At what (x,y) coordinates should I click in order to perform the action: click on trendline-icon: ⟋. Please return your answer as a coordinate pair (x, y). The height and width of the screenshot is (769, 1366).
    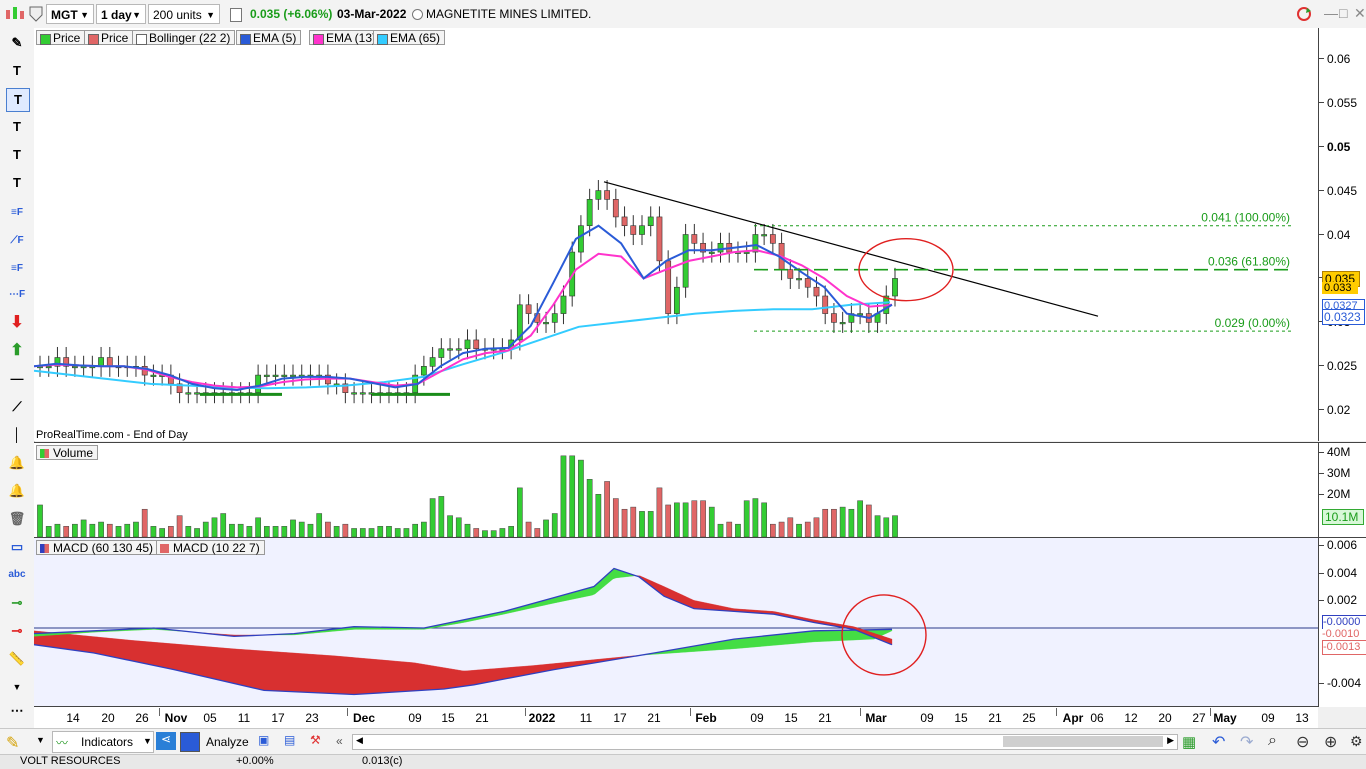
    Looking at the image, I should click on (17, 407).